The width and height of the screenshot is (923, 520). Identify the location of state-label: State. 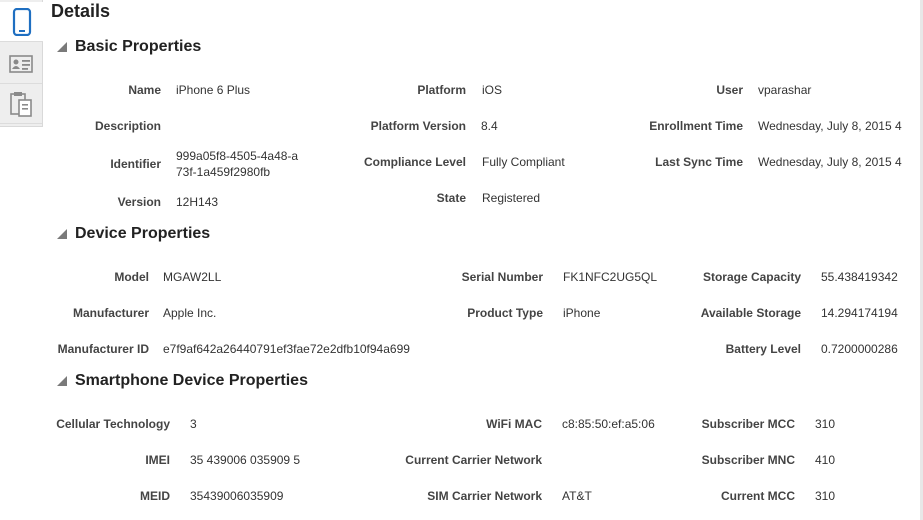
(451, 198).